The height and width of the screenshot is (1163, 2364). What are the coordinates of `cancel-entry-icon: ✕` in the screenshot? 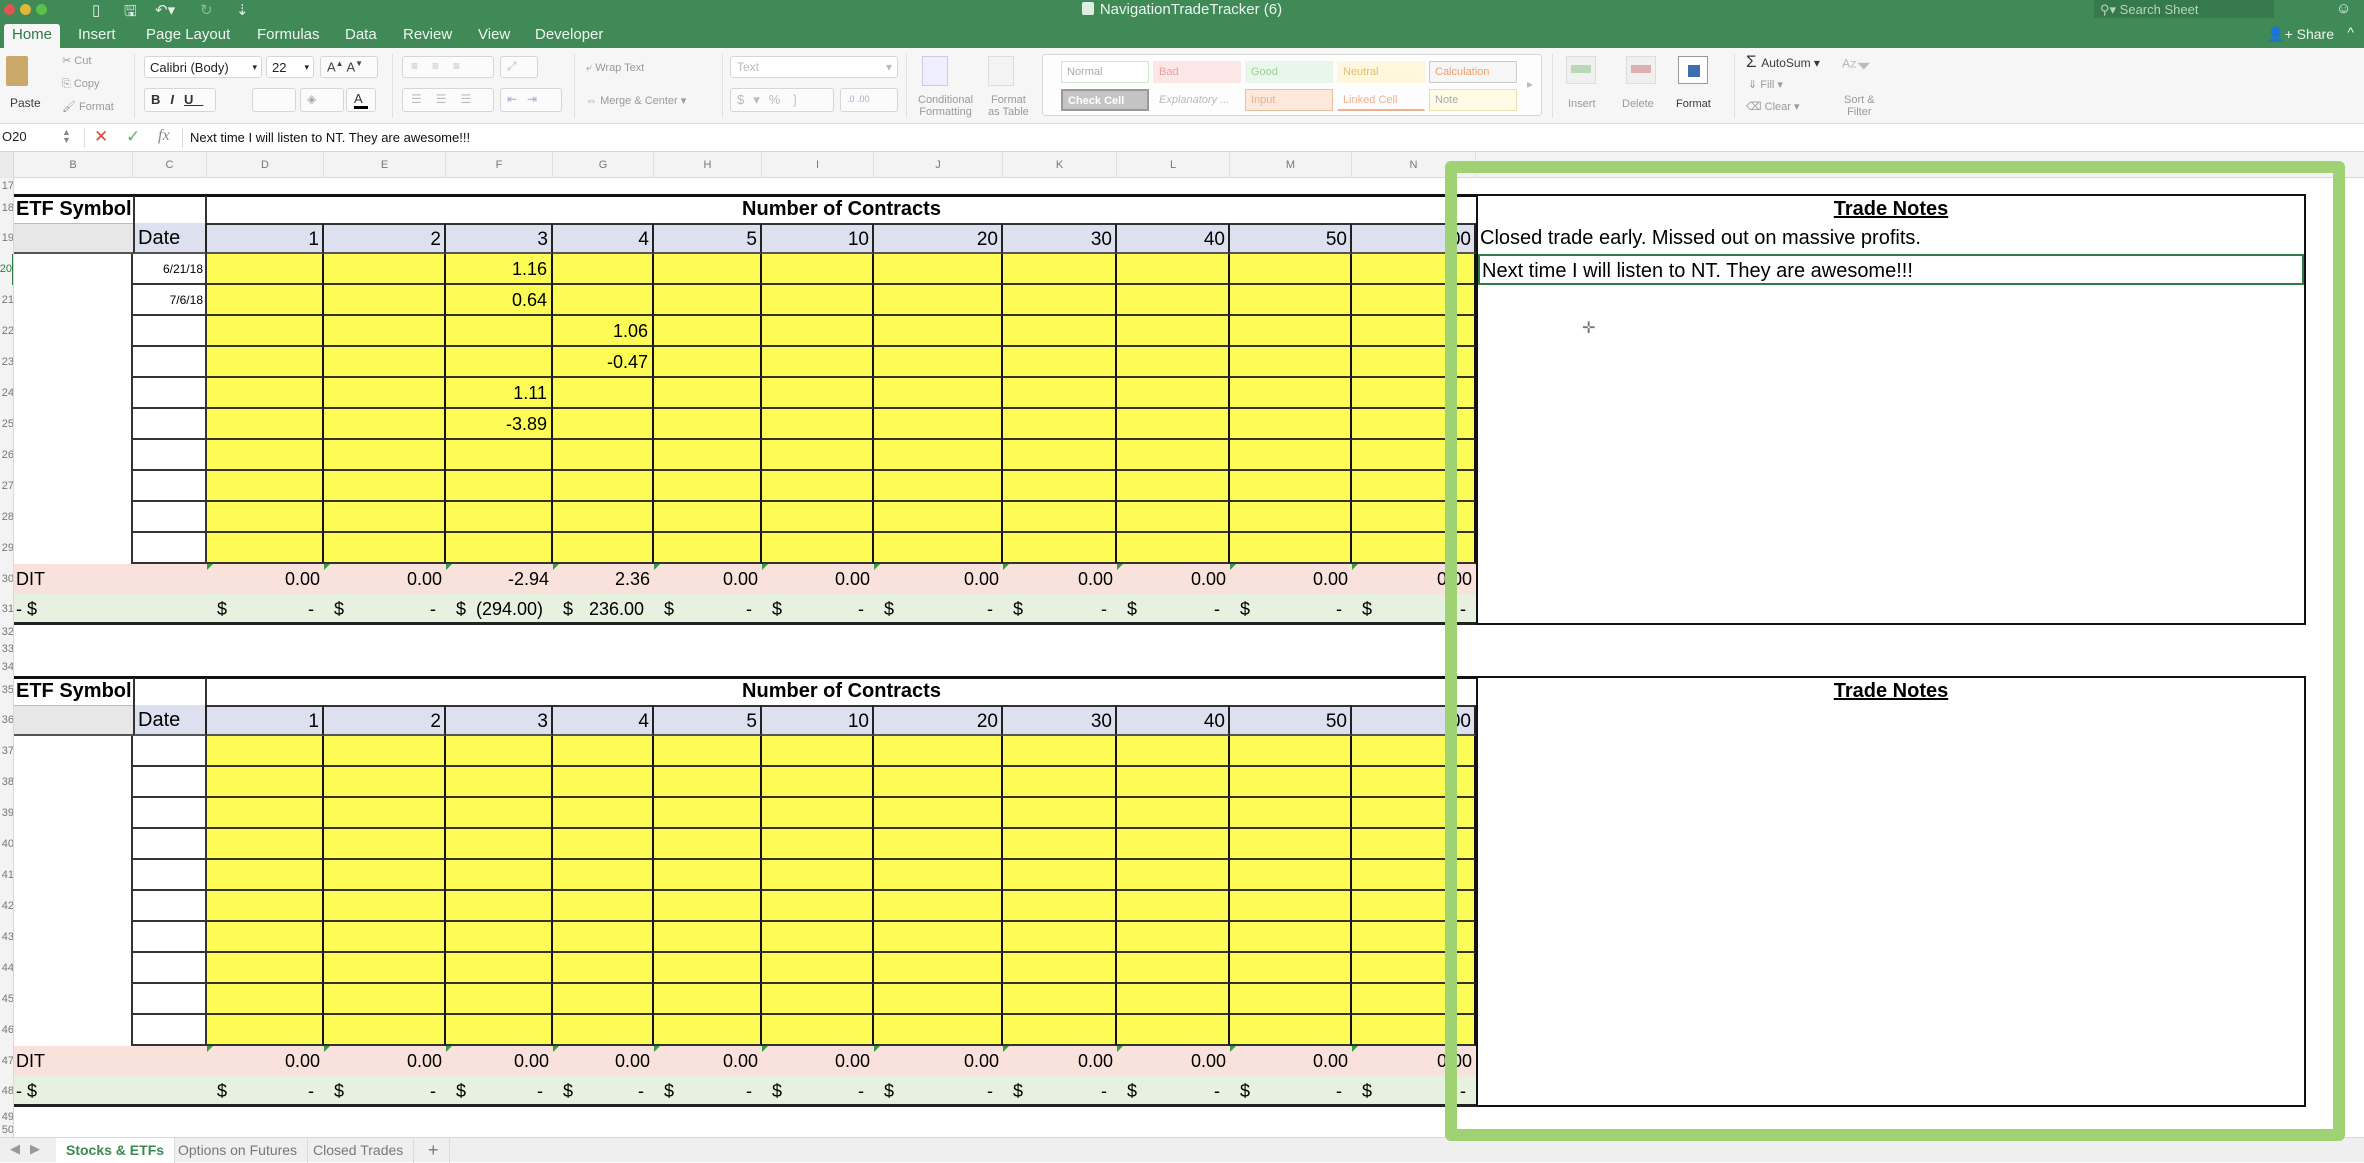 It's located at (101, 137).